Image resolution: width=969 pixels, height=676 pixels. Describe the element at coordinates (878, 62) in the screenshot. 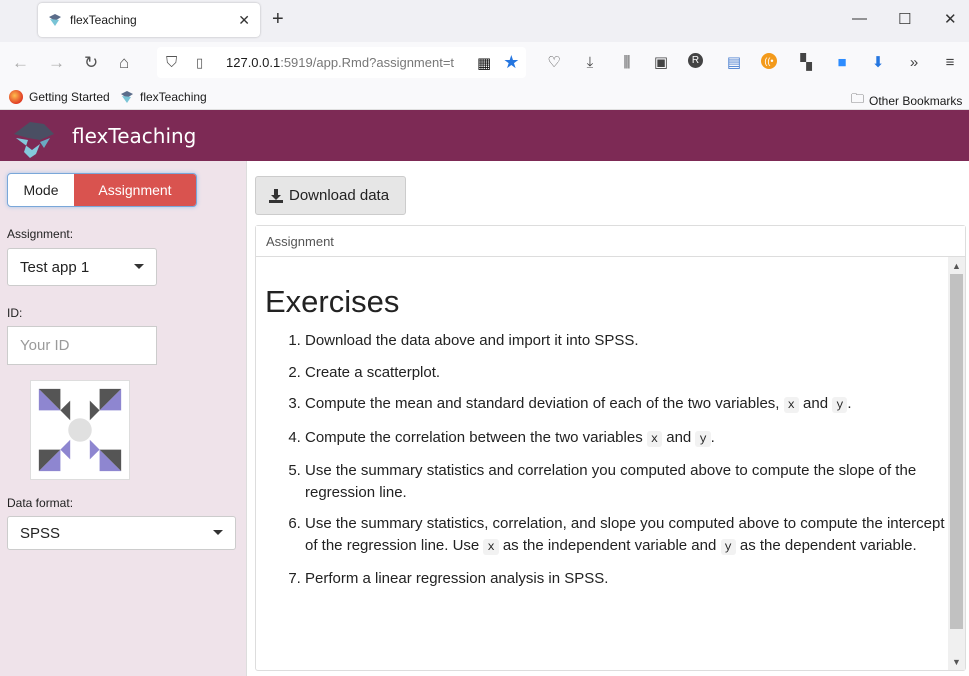

I see `download-extension-icon: ⬇` at that location.